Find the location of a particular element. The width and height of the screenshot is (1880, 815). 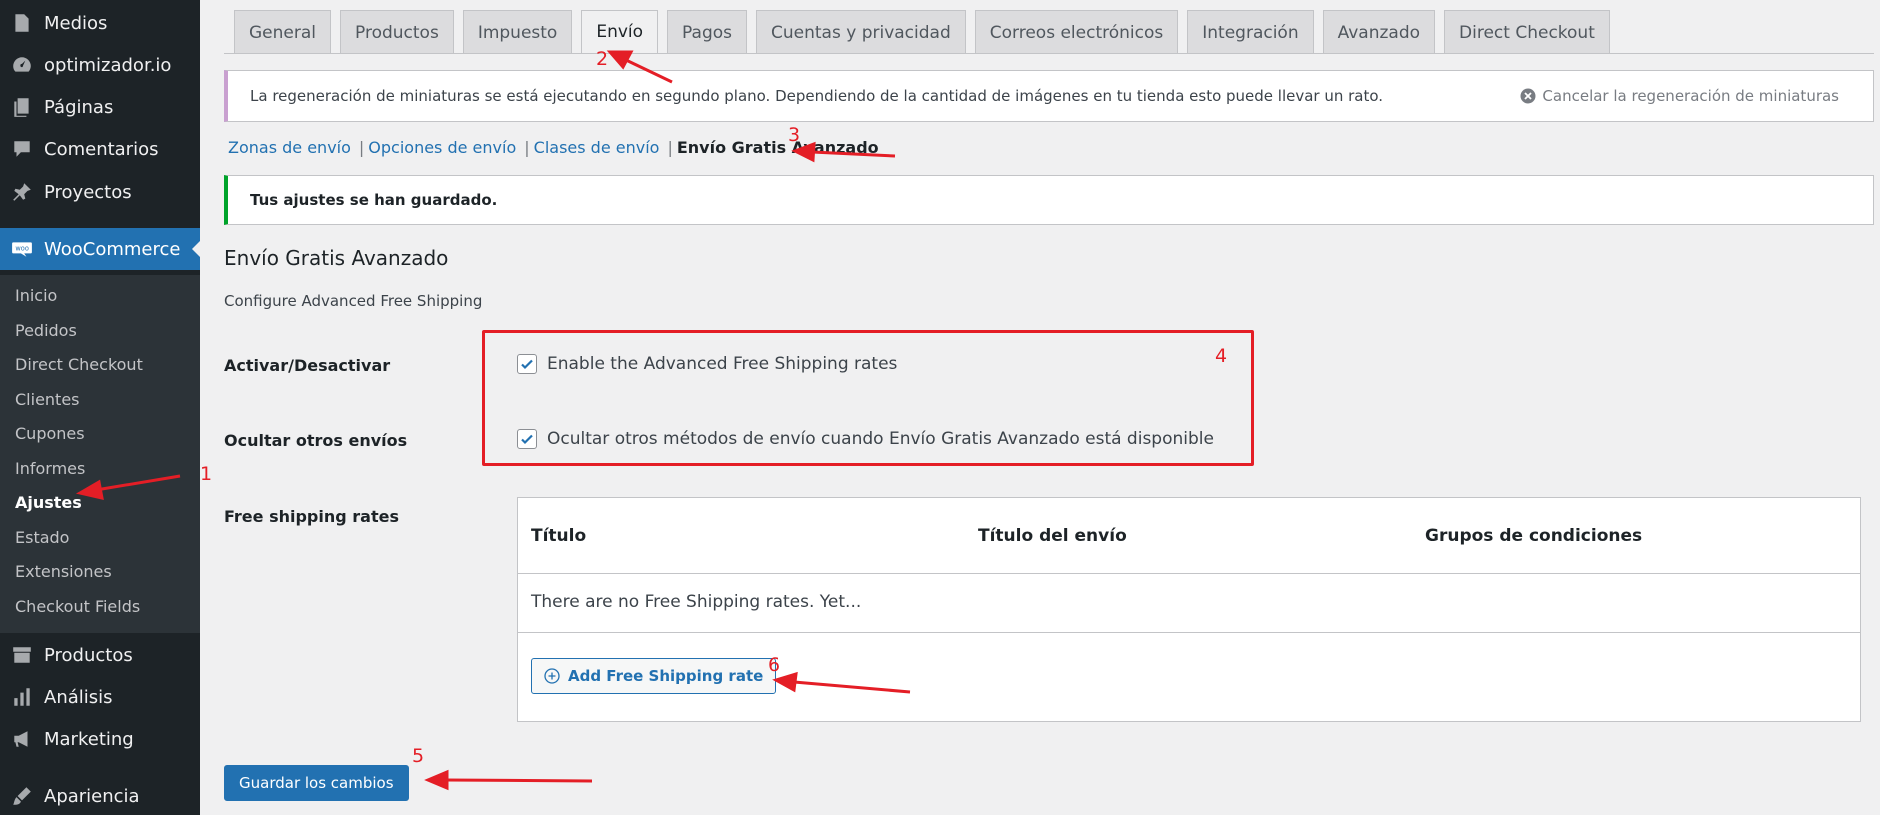

submenu-item-ajustes: Ajustes is located at coordinates (48, 502).